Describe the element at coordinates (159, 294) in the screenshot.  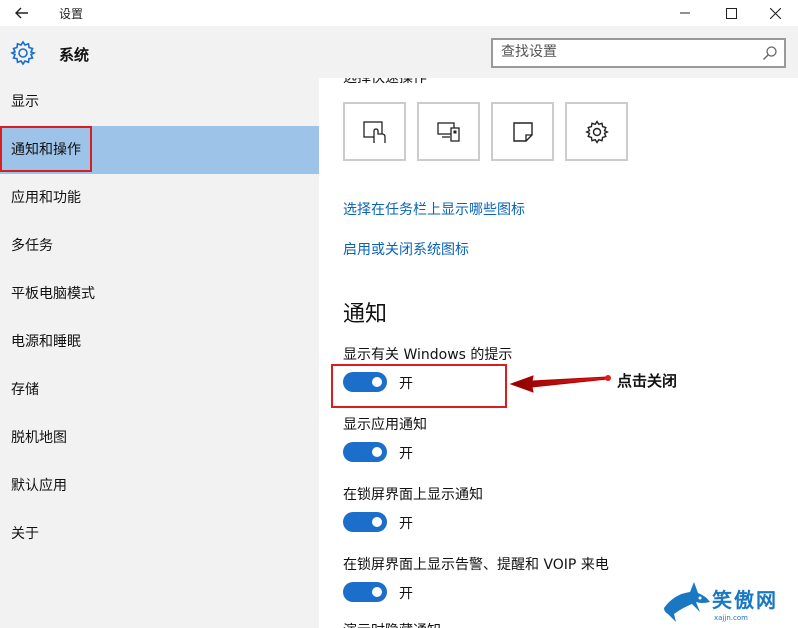
I see `sidebar-item-tablet-mode: 平板电脑模式` at that location.